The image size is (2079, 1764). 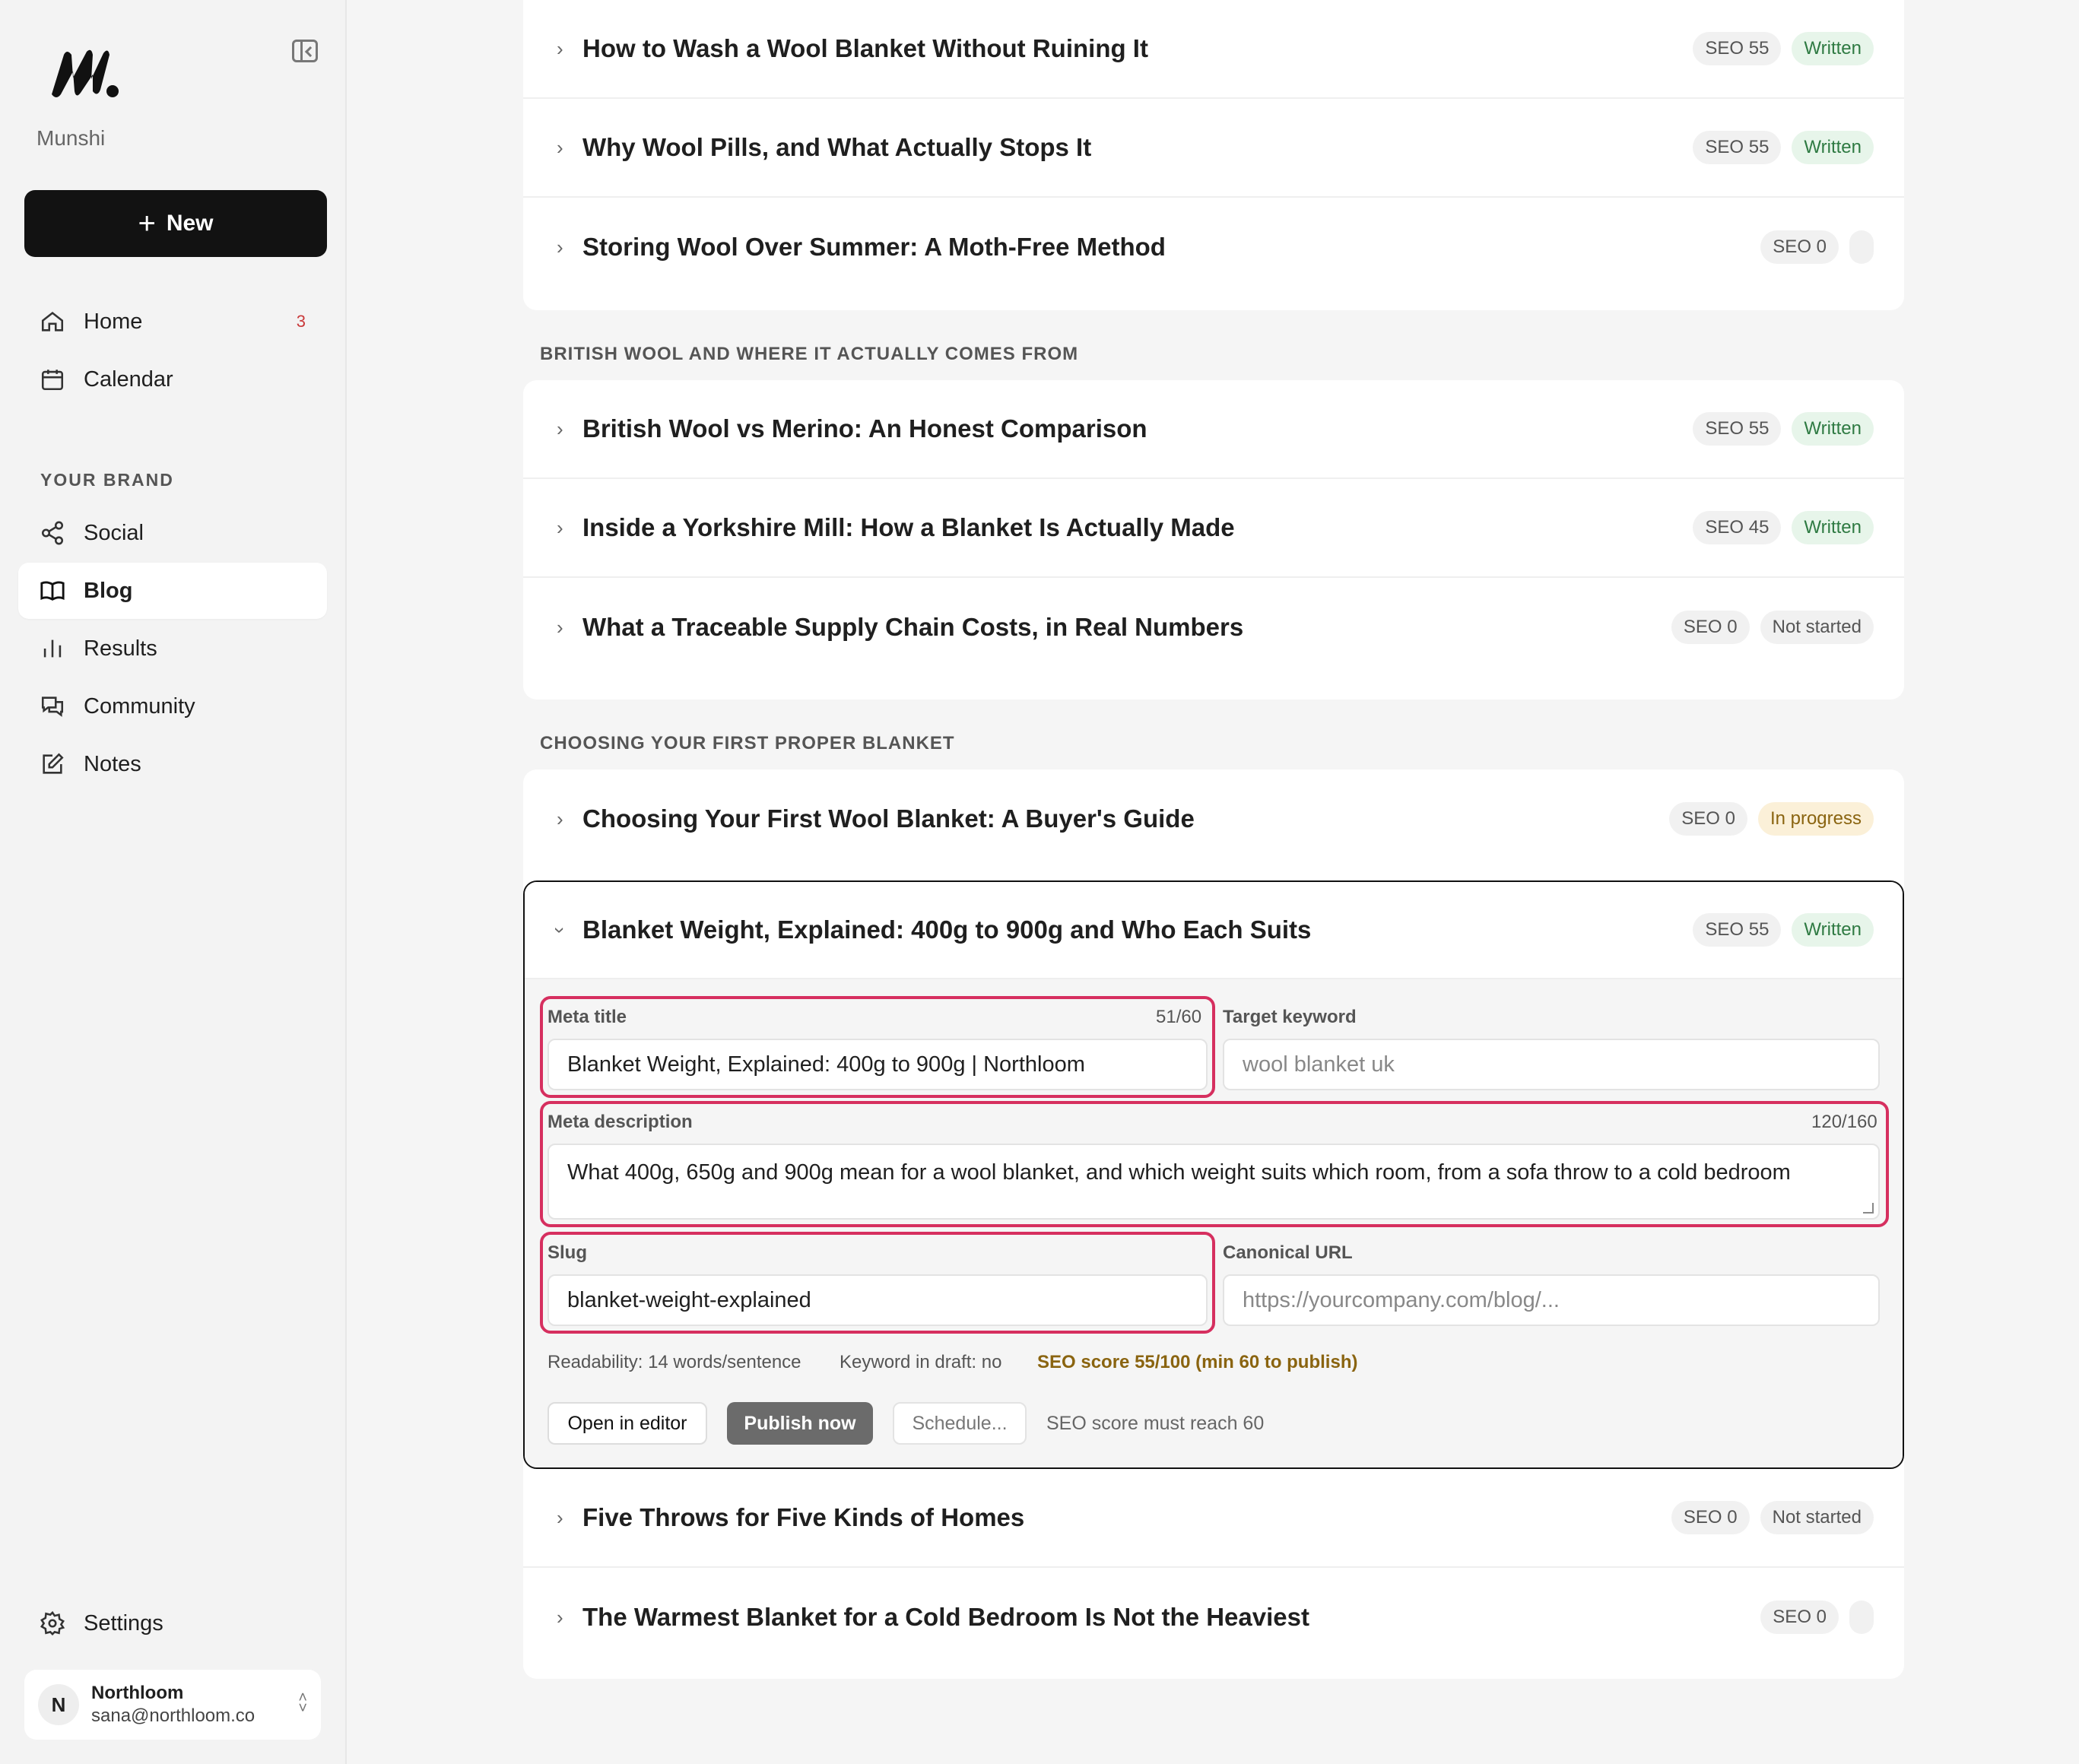 What do you see at coordinates (1815, 819) in the screenshot?
I see `status-badge: In progress` at bounding box center [1815, 819].